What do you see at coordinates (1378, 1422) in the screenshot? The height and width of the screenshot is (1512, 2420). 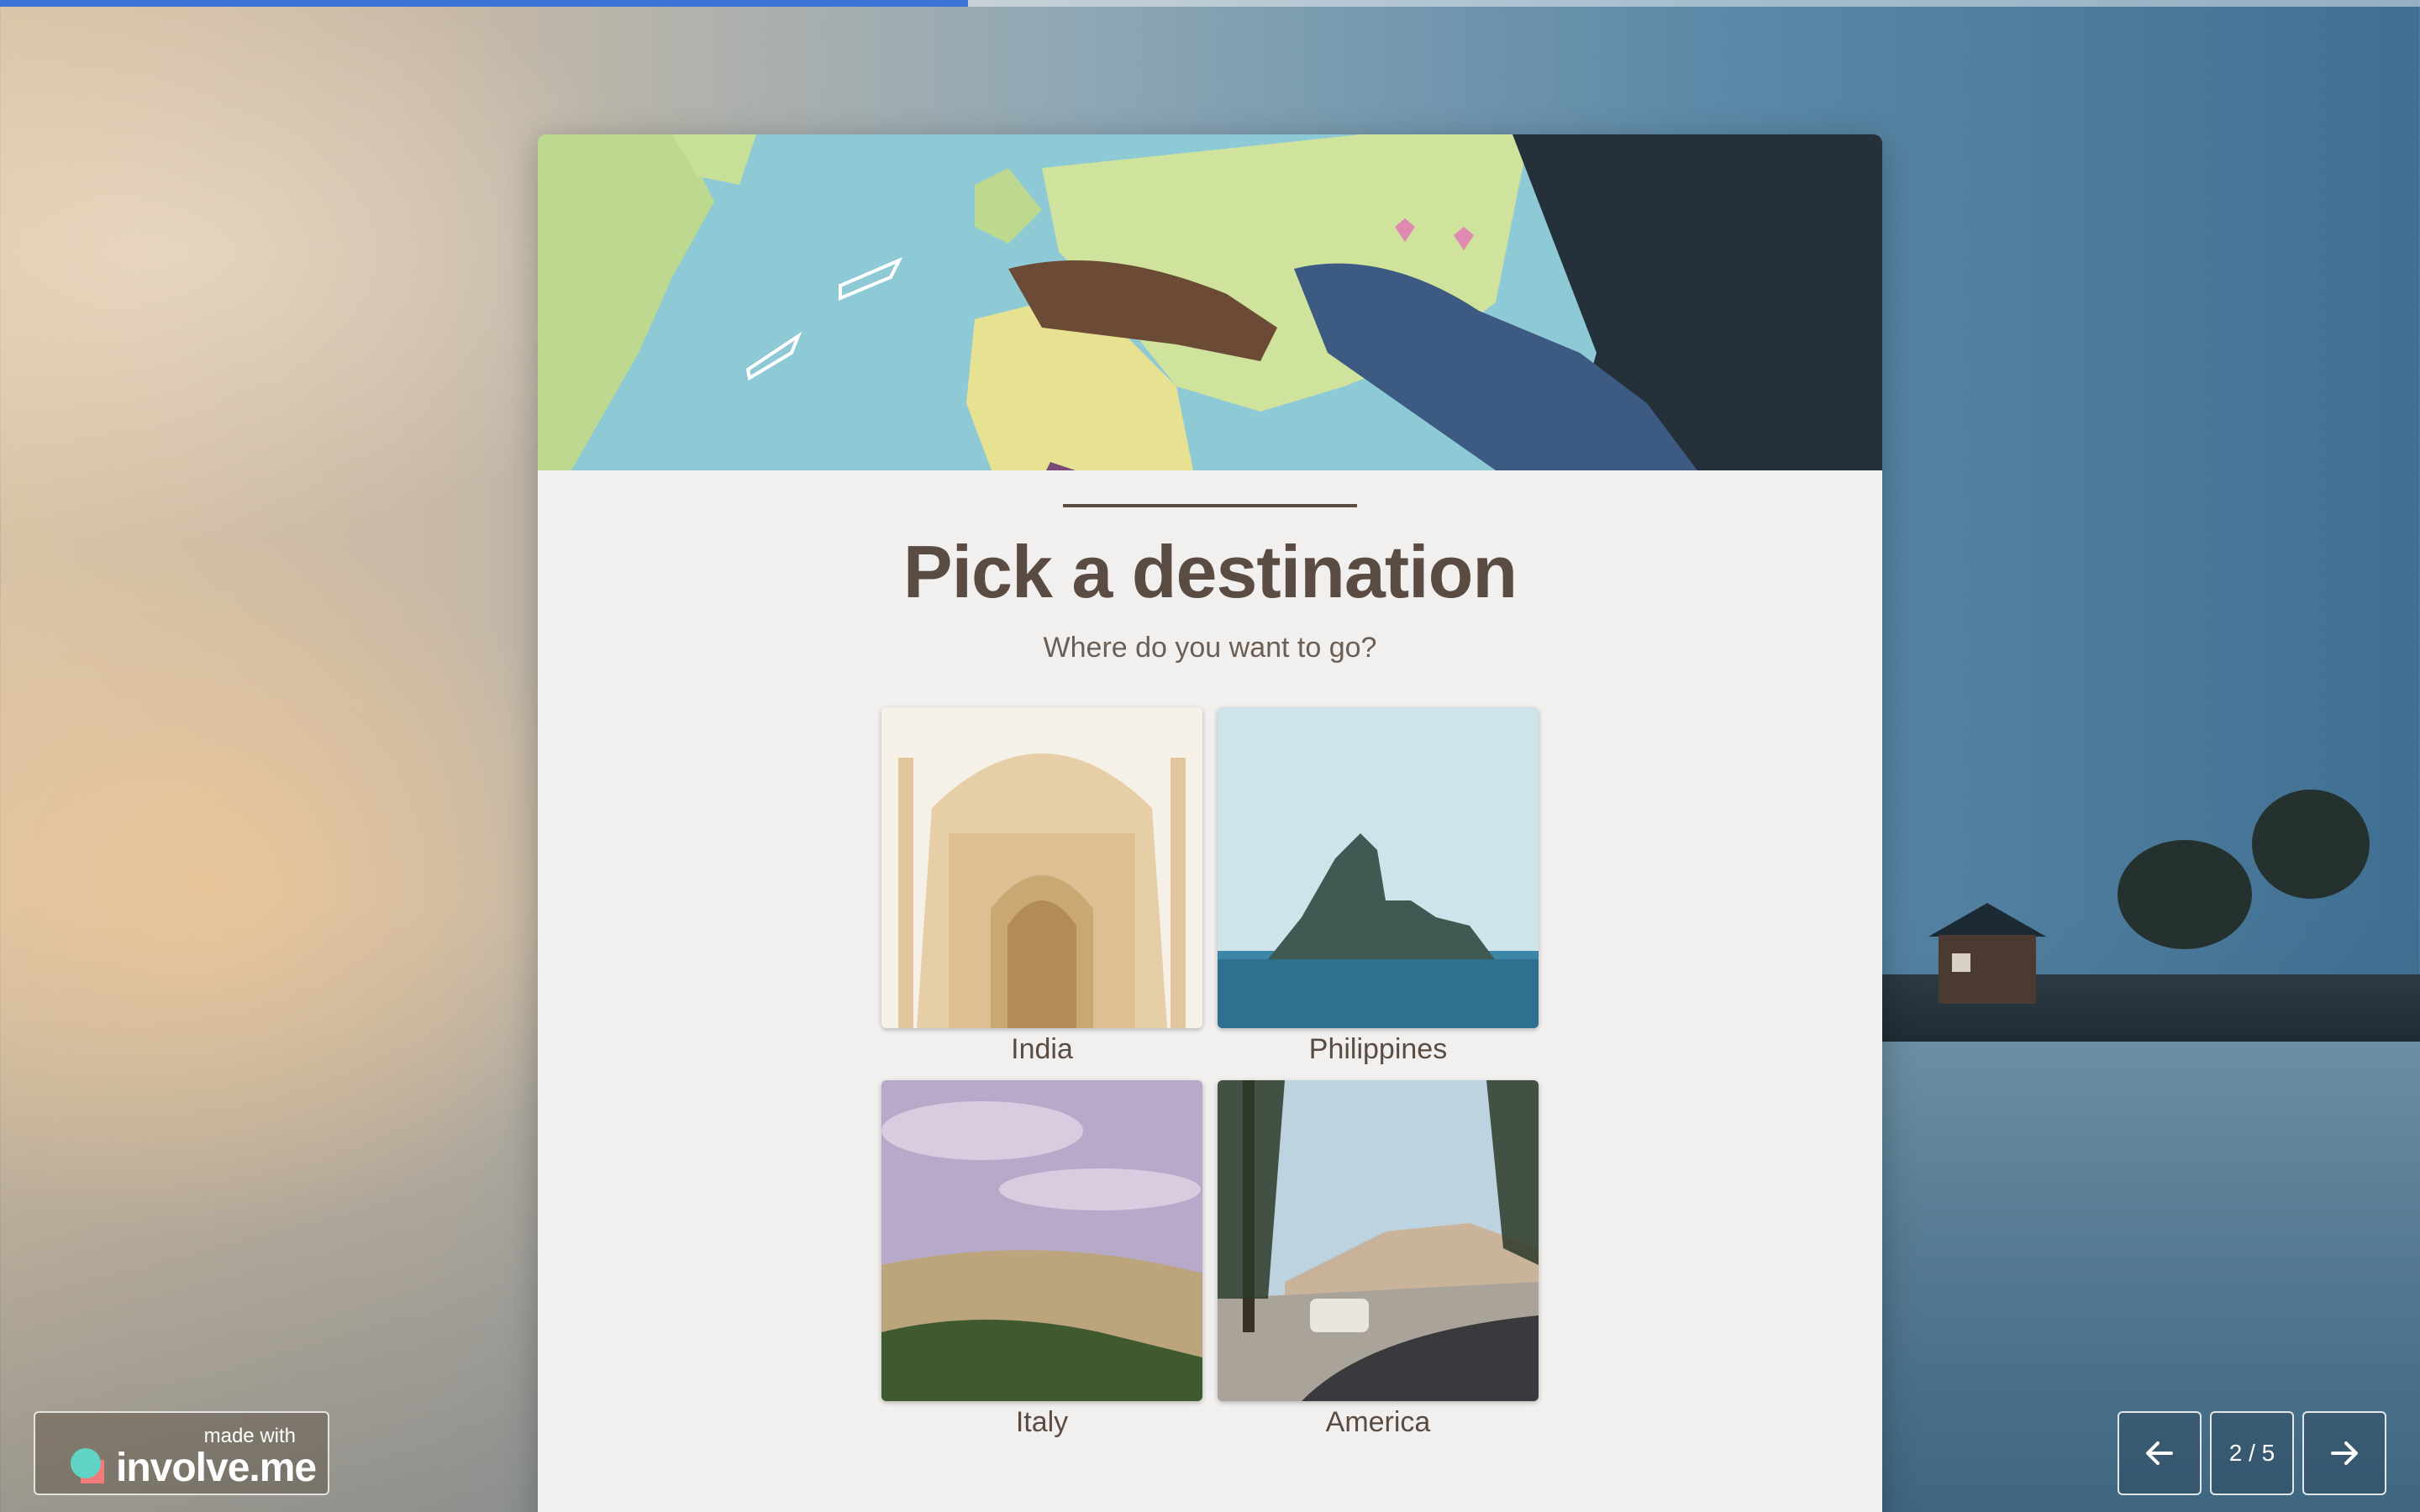 I see `option-label: America` at bounding box center [1378, 1422].